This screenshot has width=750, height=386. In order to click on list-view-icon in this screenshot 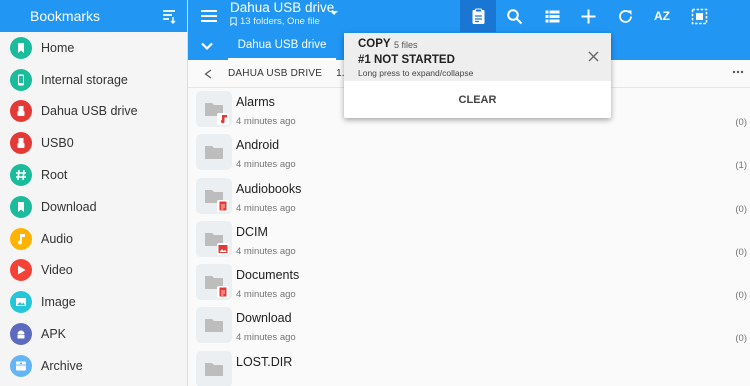, I will do `click(552, 16)`.